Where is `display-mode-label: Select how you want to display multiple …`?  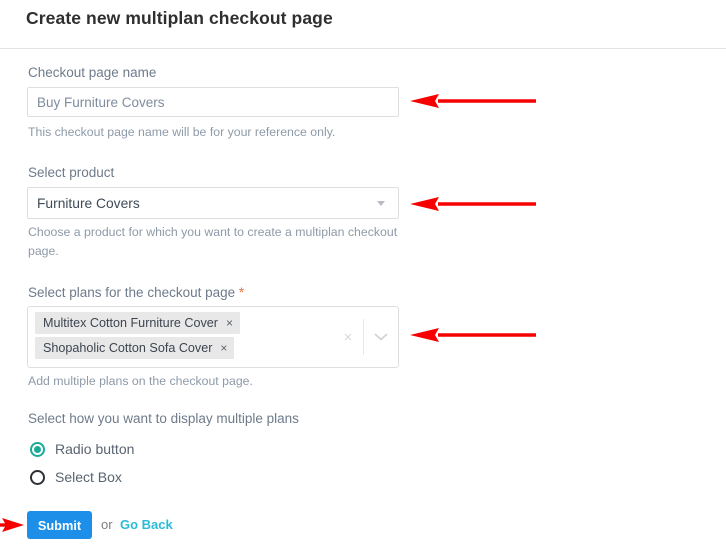
display-mode-label: Select how you want to display multiple … is located at coordinates (163, 418).